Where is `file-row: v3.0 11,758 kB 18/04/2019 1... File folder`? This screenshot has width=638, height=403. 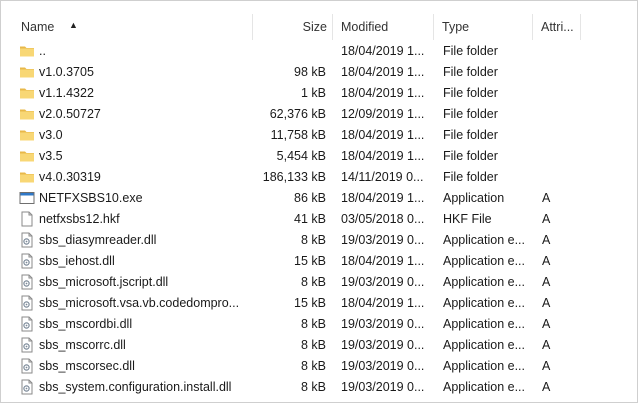 file-row: v3.0 11,758 kB 18/04/2019 1... File folder is located at coordinates (321, 134).